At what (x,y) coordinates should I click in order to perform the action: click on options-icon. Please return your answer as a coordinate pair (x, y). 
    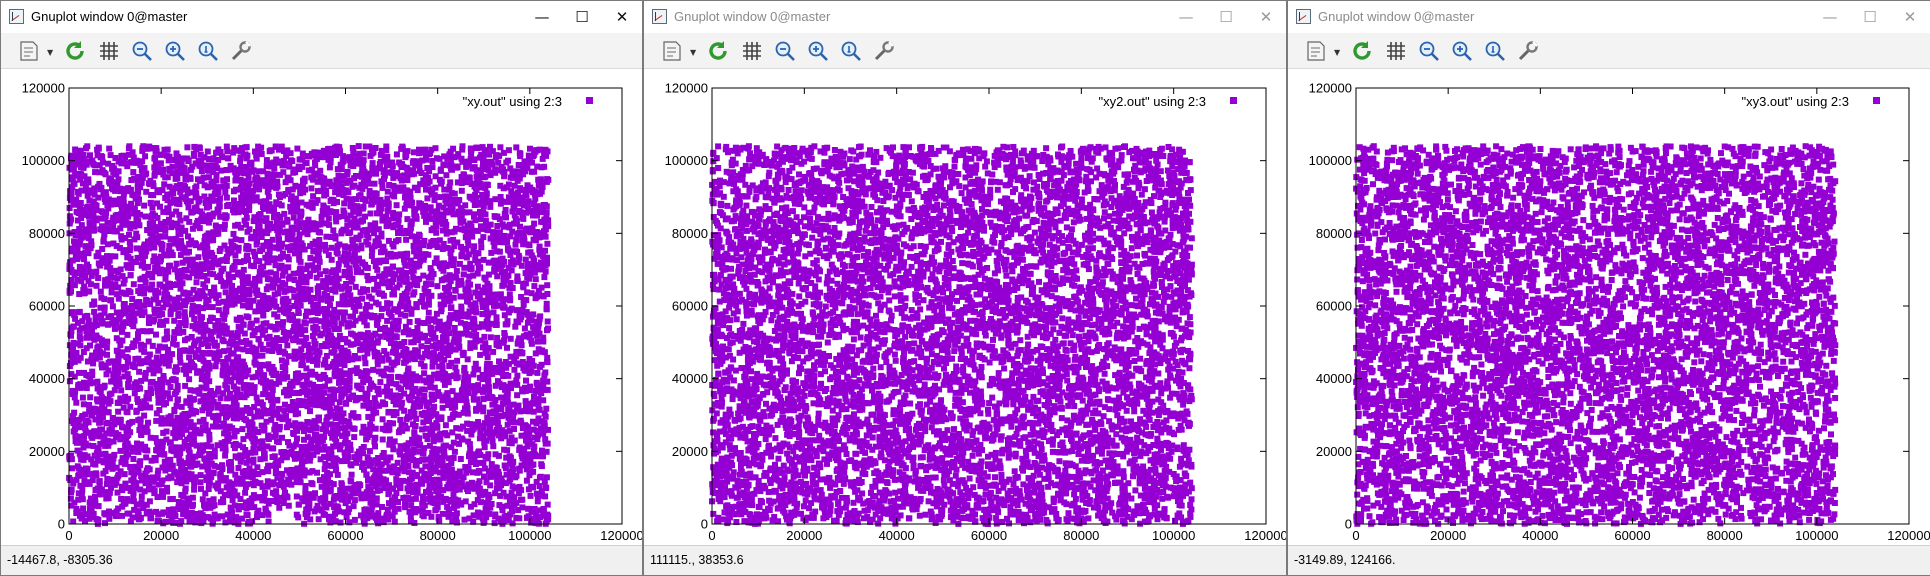
    Looking at the image, I should click on (29, 51).